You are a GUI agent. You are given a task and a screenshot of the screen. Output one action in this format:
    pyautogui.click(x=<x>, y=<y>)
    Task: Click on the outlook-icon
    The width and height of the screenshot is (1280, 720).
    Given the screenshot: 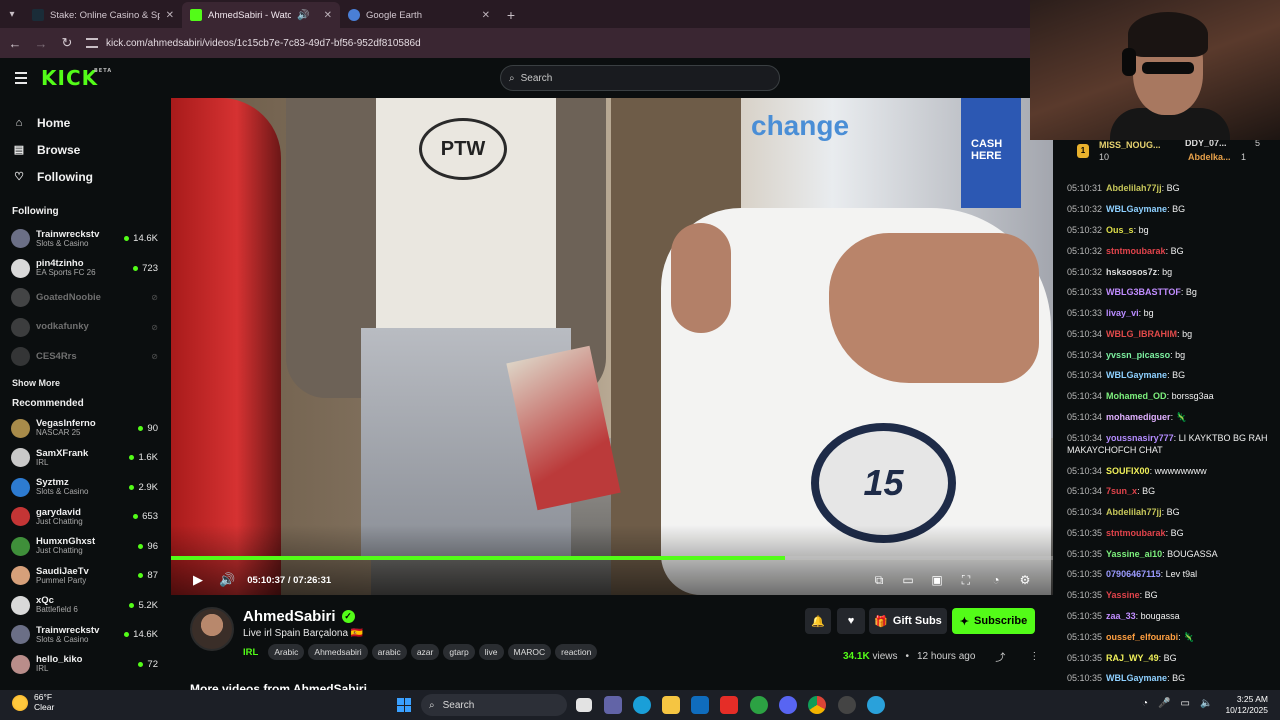 What is the action you would take?
    pyautogui.click(x=700, y=705)
    